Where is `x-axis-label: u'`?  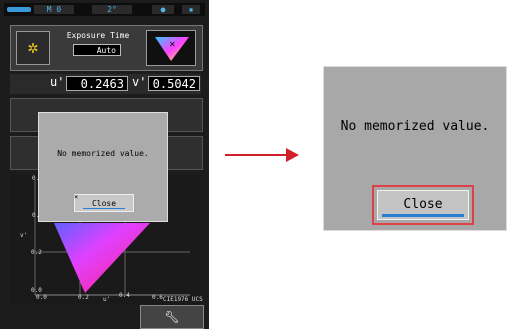 x-axis-label: u' is located at coordinates (107, 299).